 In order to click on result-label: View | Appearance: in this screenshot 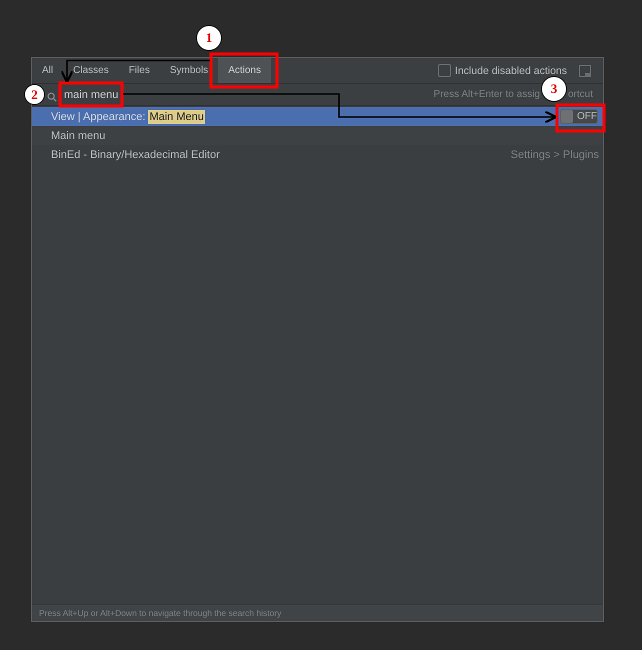, I will do `click(98, 116)`.